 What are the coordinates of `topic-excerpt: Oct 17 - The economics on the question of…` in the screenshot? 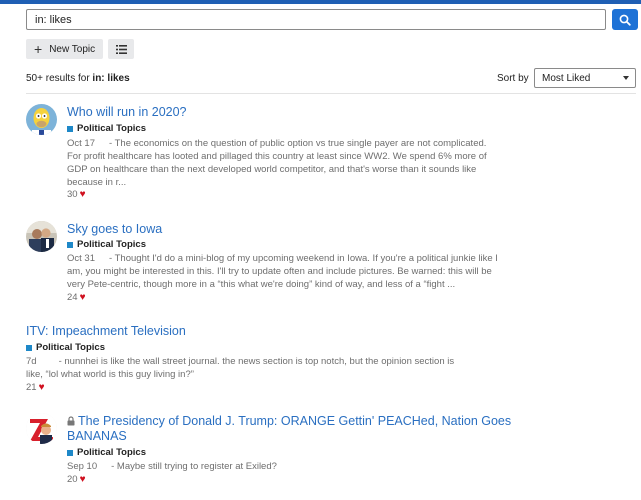 It's located at (289, 163).